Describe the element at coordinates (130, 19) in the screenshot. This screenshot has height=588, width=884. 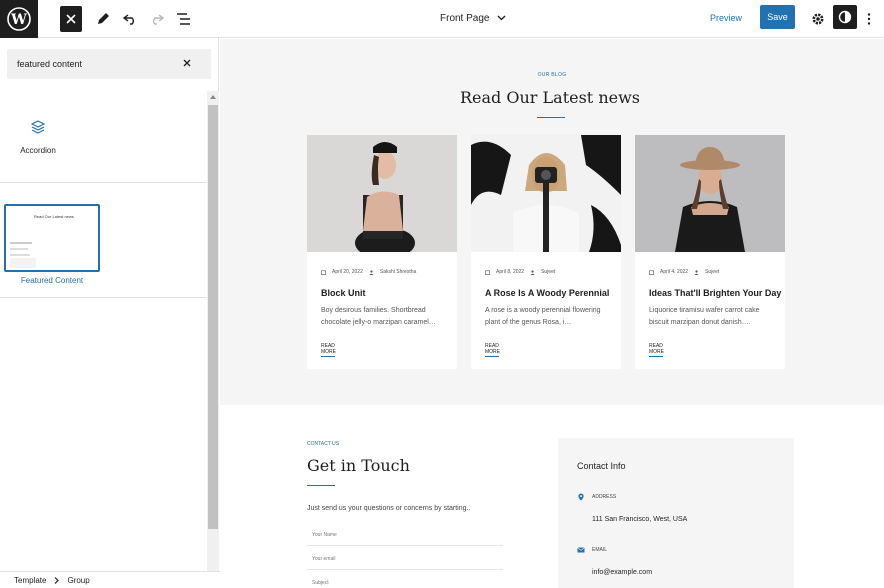
I see `undo-icon` at that location.